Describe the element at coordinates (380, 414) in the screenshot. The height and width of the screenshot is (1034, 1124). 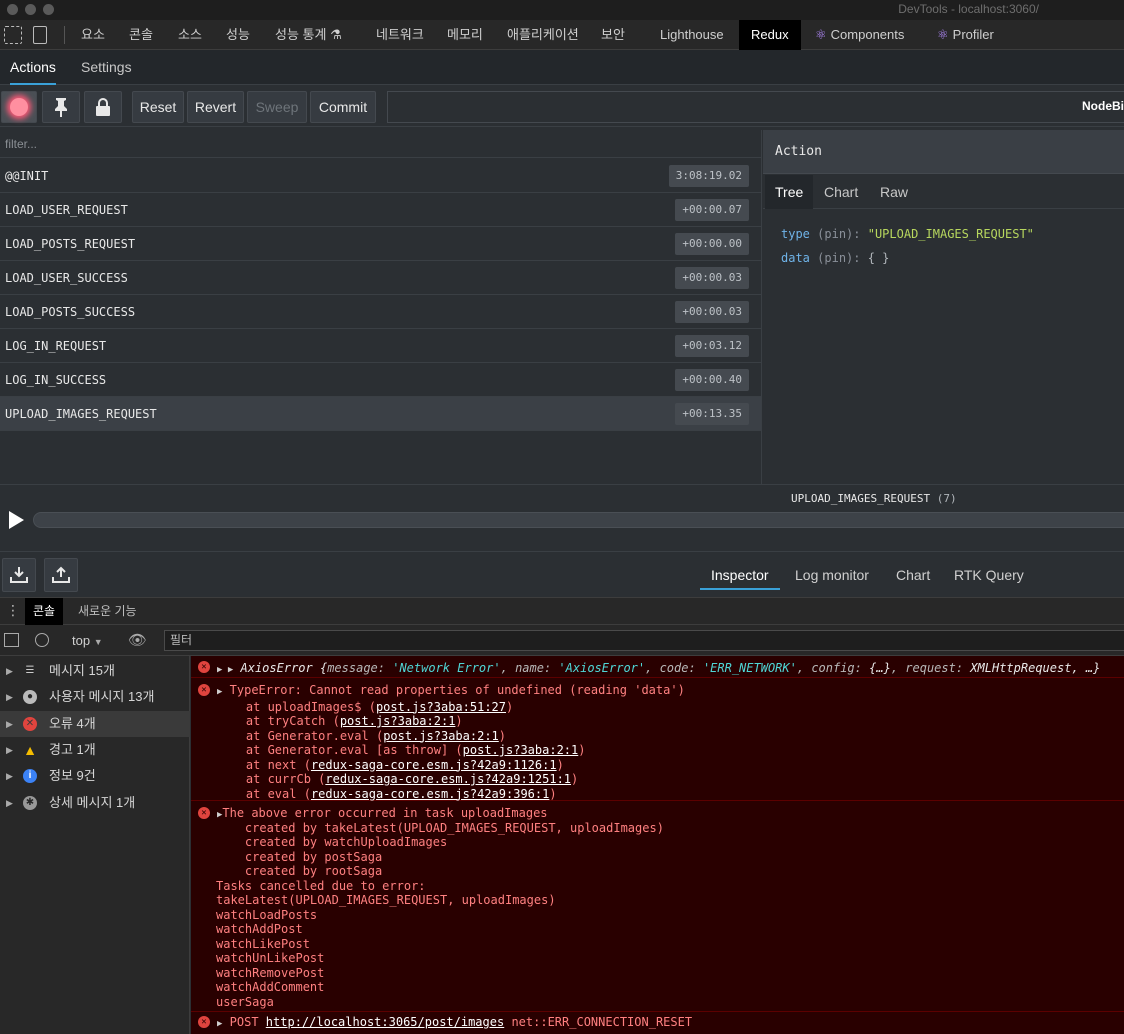
I see `action-row-selected: UPLOAD_IMAGES_REQUEST +00:13.35` at that location.